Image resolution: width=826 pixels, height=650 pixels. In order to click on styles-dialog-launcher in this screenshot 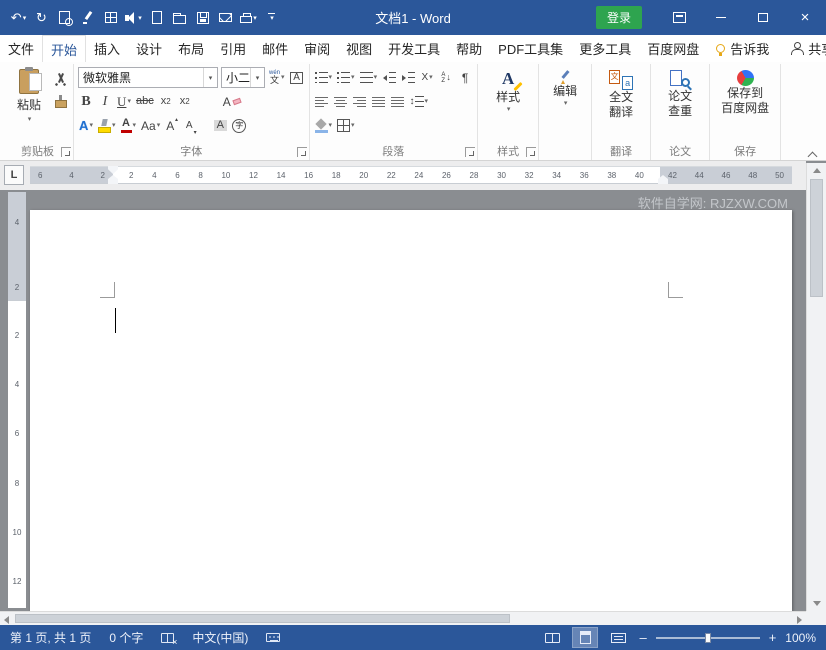, I will do `click(531, 152)`.